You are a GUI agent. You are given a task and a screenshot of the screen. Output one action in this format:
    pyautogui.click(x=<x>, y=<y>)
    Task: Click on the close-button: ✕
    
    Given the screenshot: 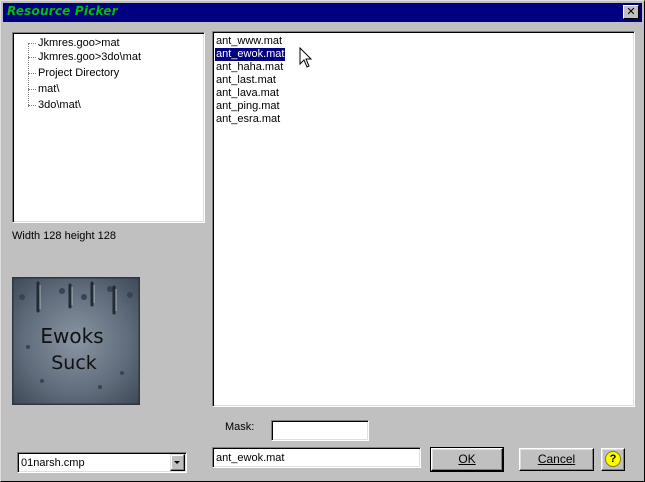 What is the action you would take?
    pyautogui.click(x=631, y=12)
    